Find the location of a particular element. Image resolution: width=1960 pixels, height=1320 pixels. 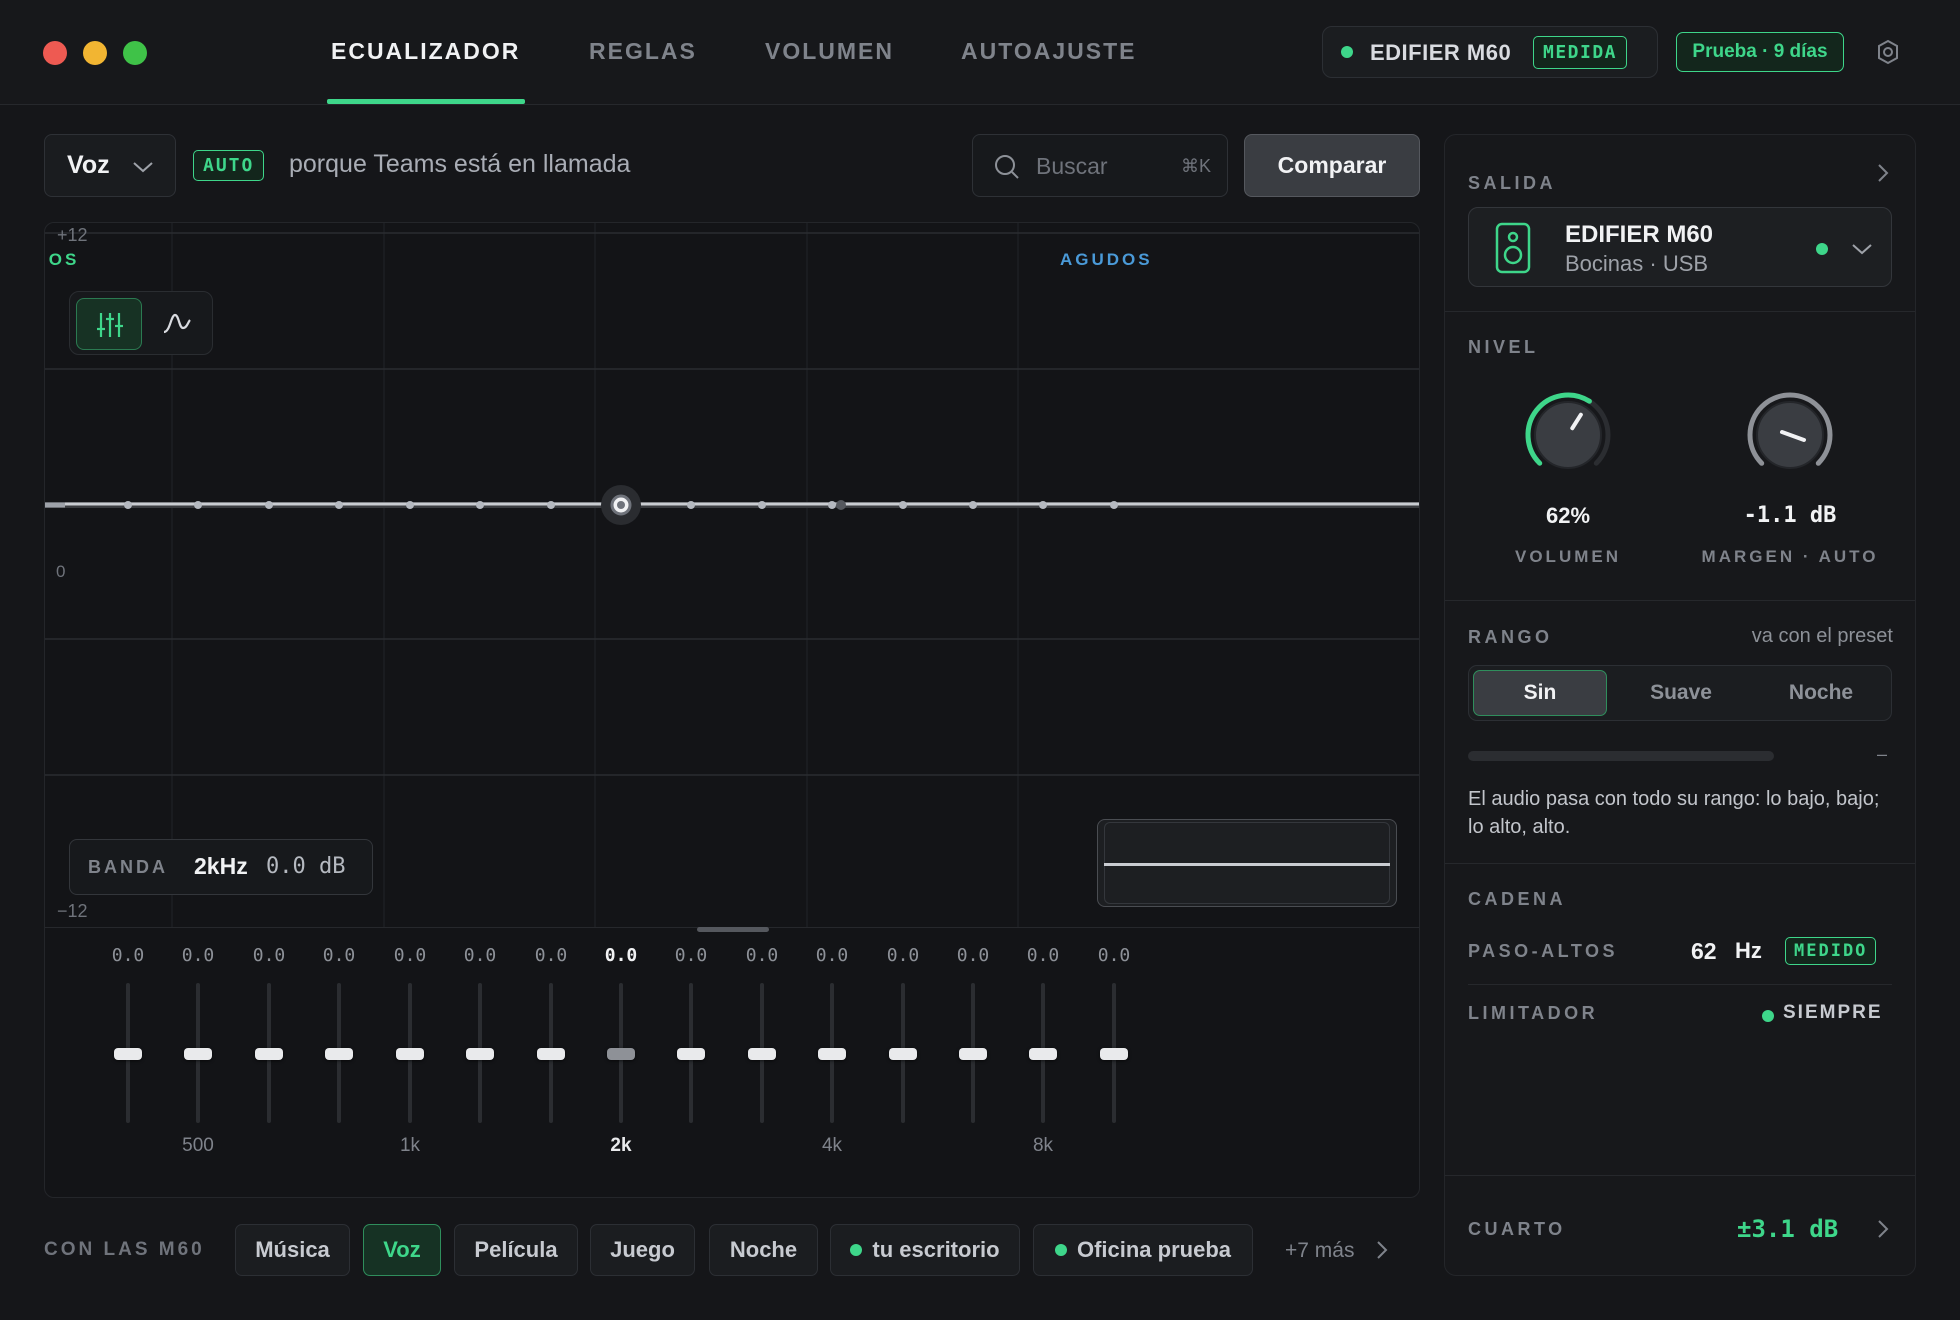

search-shortcut: ⌘K is located at coordinates (1196, 166).